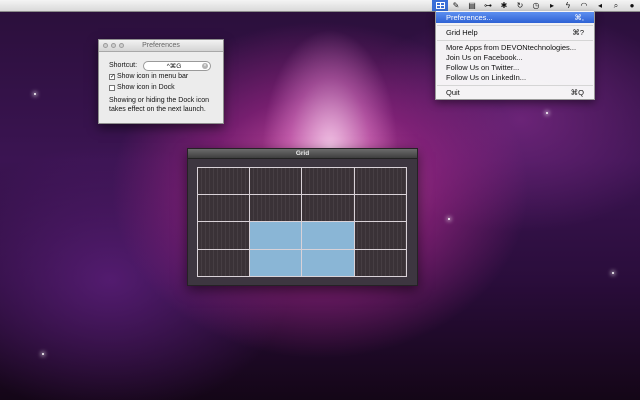  What do you see at coordinates (456, 5) in the screenshot?
I see `tool-icon: ✎` at bounding box center [456, 5].